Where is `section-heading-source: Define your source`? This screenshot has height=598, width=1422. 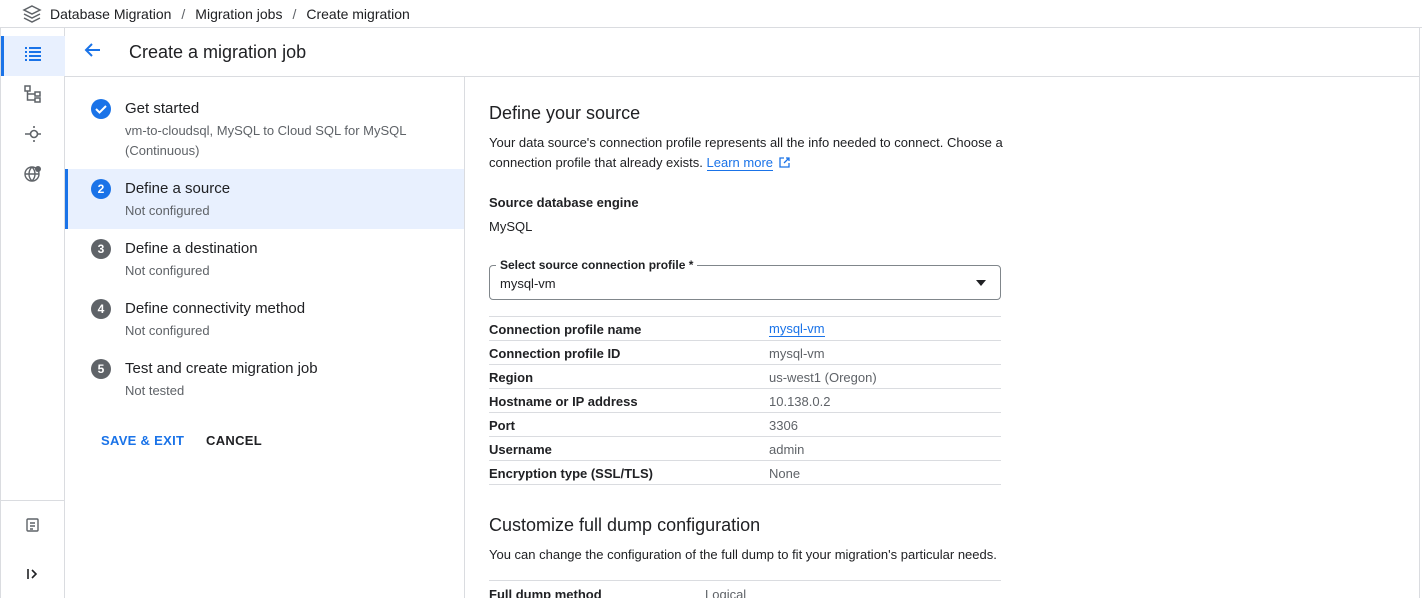
section-heading-source: Define your source is located at coordinates (565, 113).